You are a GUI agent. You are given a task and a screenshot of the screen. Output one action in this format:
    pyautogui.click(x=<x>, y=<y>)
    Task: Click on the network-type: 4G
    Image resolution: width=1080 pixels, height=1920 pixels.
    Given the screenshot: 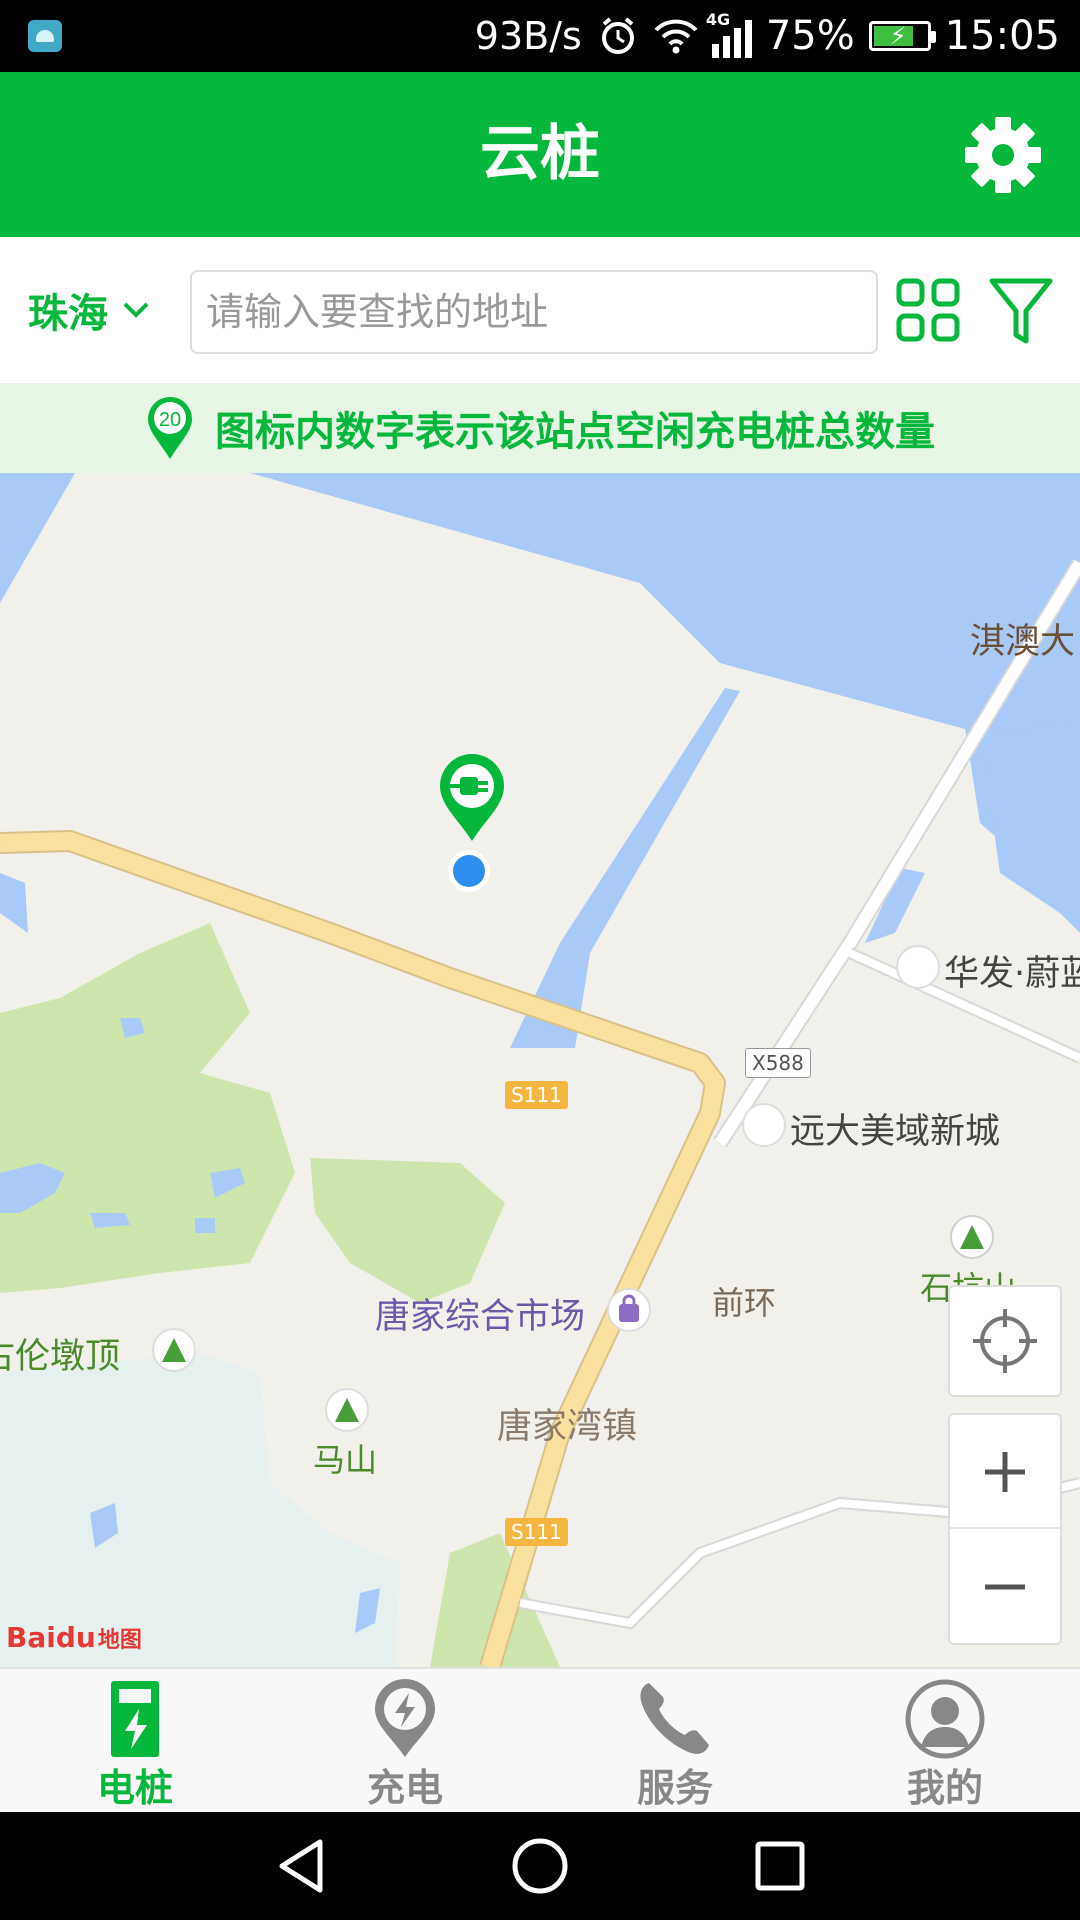 What is the action you would take?
    pyautogui.click(x=718, y=19)
    